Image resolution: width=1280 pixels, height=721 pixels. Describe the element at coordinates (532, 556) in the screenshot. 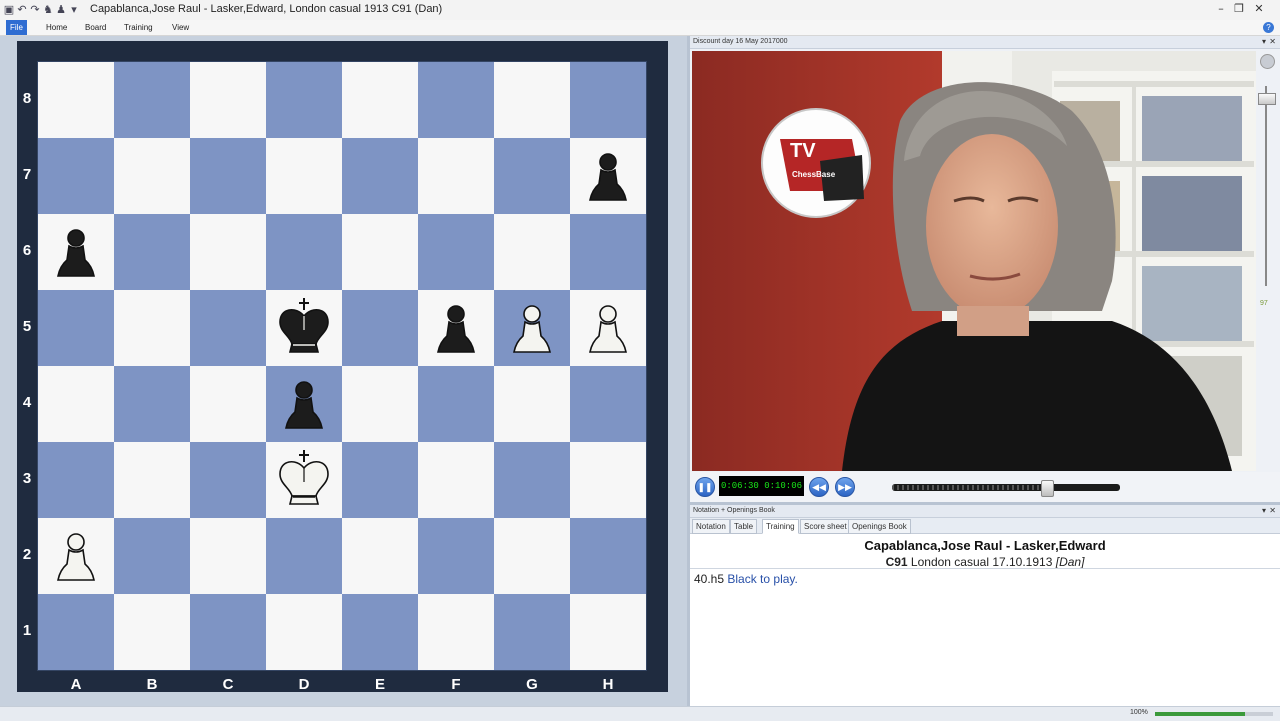

I see `square-g2` at that location.